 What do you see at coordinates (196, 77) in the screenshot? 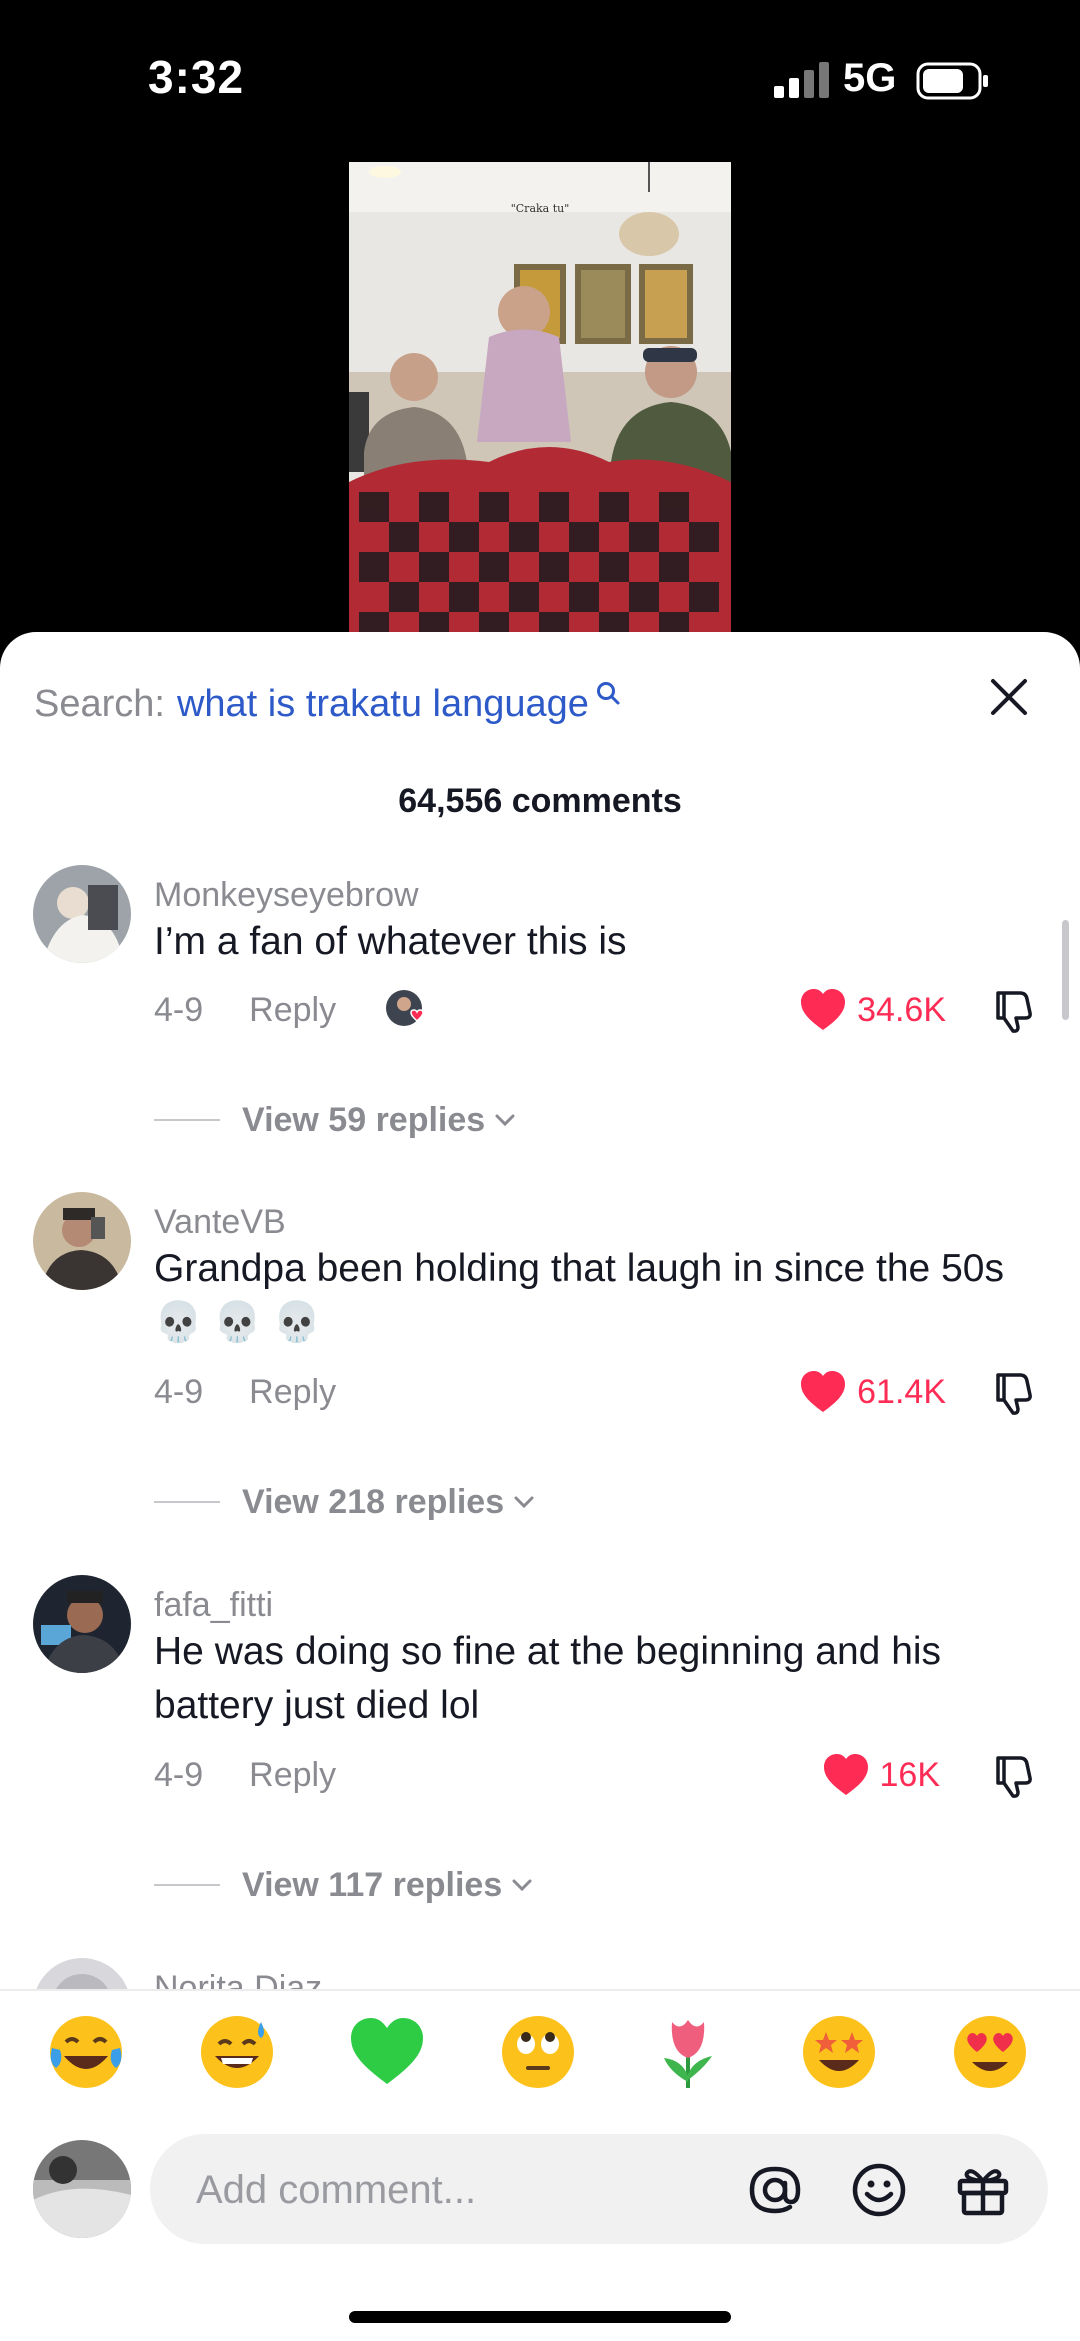
I see `status-time: 3:32` at bounding box center [196, 77].